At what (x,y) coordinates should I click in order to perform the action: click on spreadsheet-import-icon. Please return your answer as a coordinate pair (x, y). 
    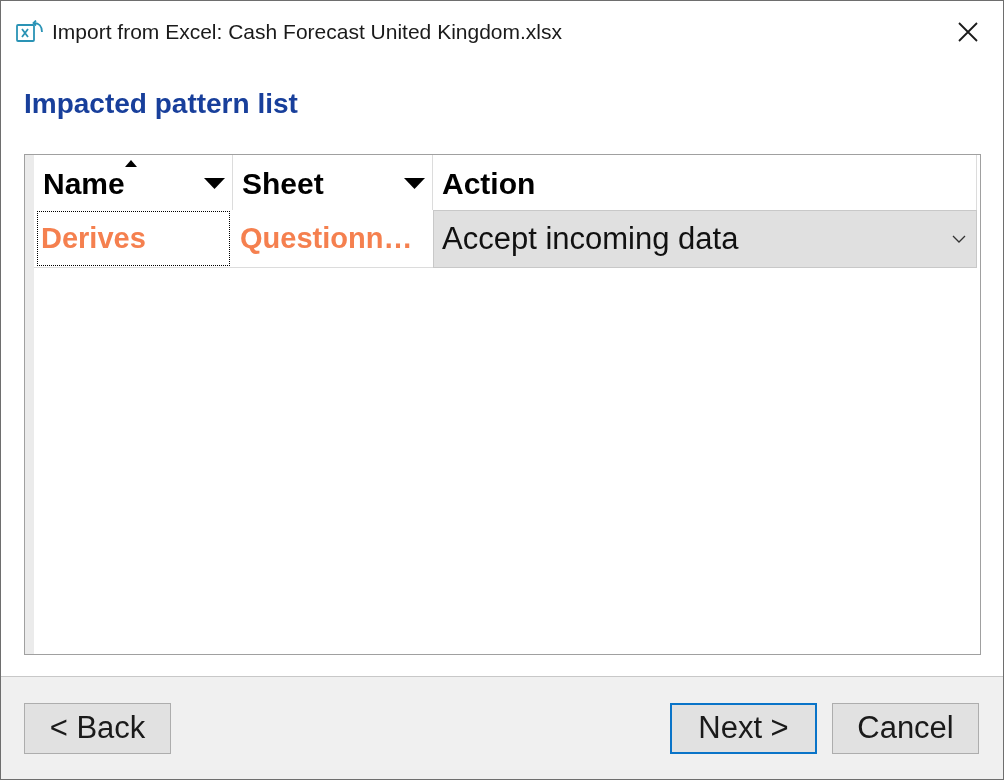
    Looking at the image, I should click on (30, 31).